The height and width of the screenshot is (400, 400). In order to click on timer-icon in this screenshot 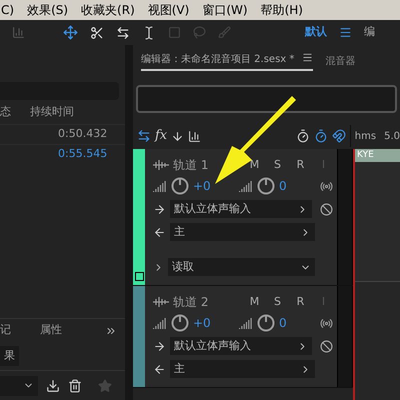, I will do `click(321, 136)`.